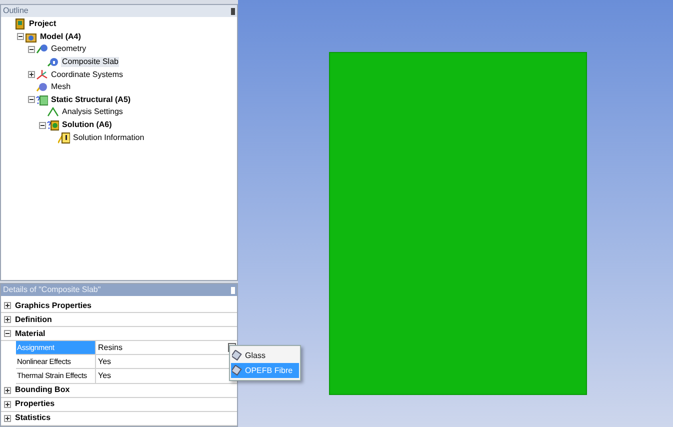 The image size is (673, 427). I want to click on tree-item: Solution Information, so click(109, 137).